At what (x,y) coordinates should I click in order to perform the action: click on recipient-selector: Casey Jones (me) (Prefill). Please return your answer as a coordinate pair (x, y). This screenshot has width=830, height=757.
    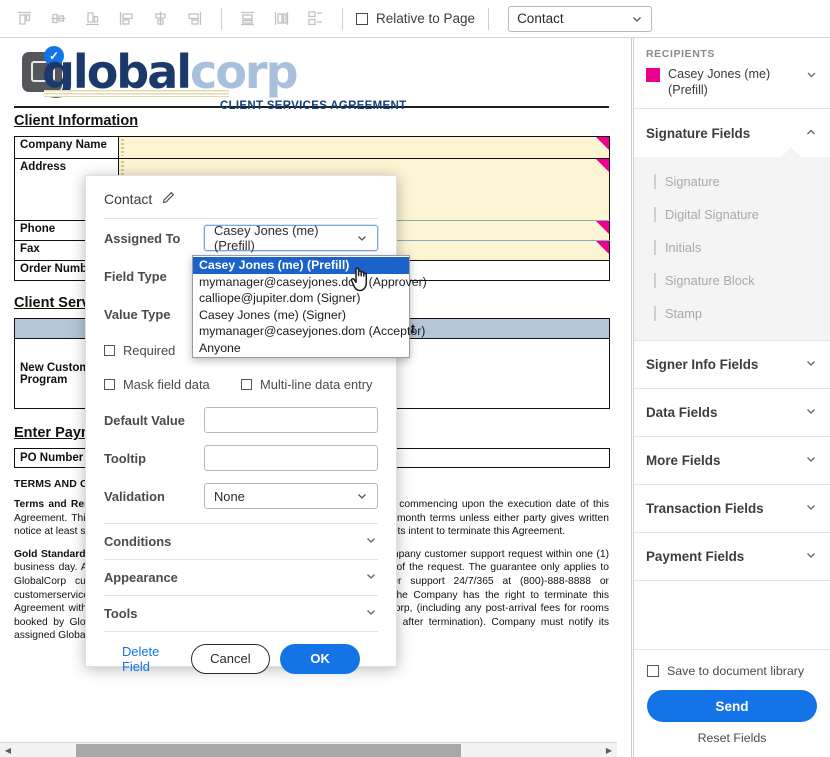
    Looking at the image, I should click on (732, 82).